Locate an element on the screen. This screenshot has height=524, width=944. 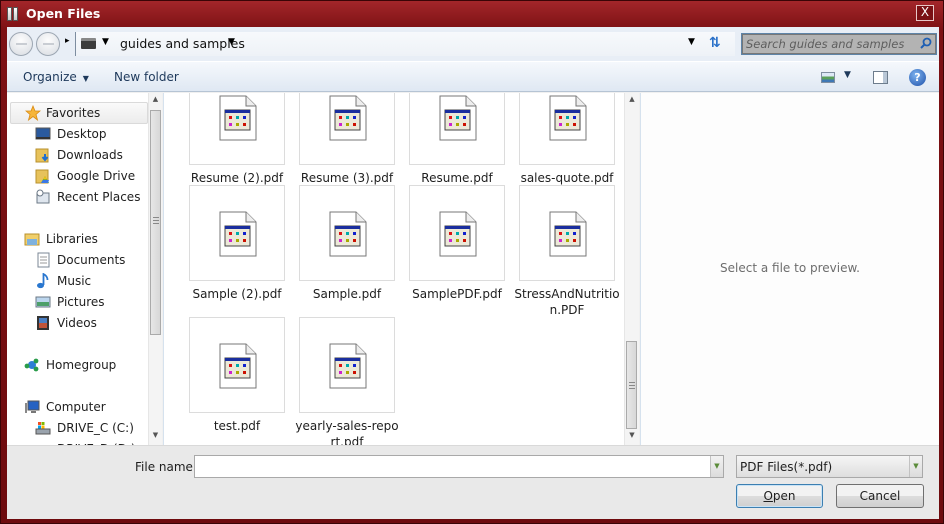
view-options-chevron-icon: ▼ is located at coordinates (847, 75).